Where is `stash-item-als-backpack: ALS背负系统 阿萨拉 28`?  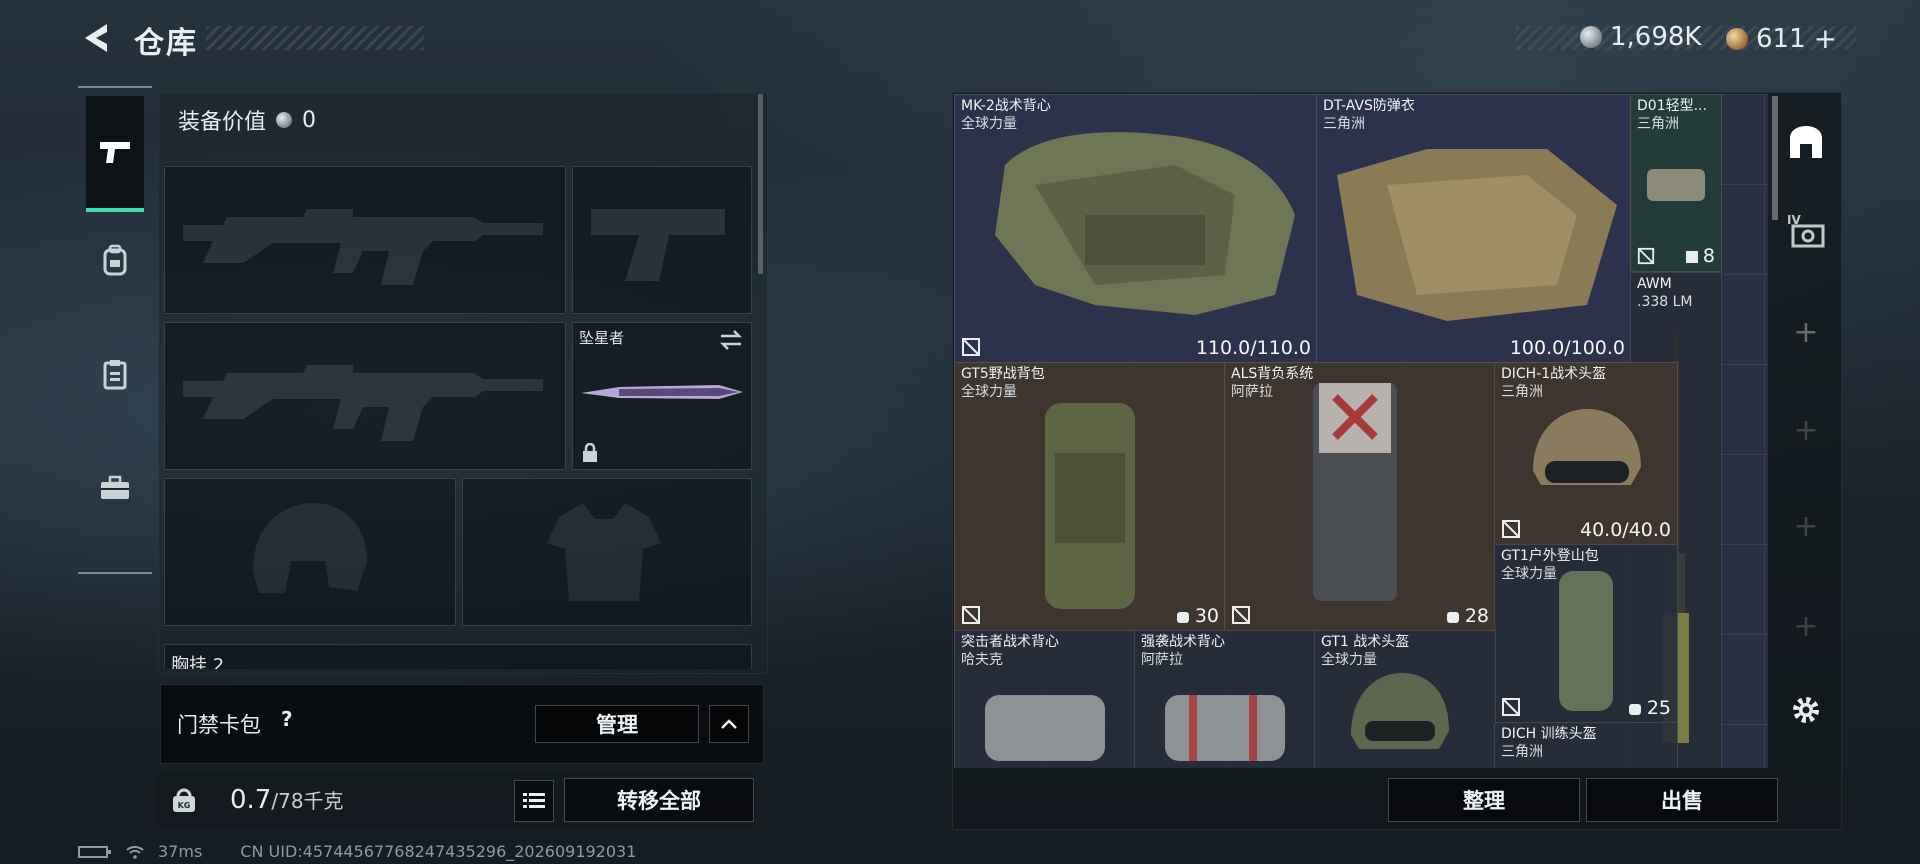 stash-item-als-backpack: ALS背负系统 阿萨拉 28 is located at coordinates (1360, 497).